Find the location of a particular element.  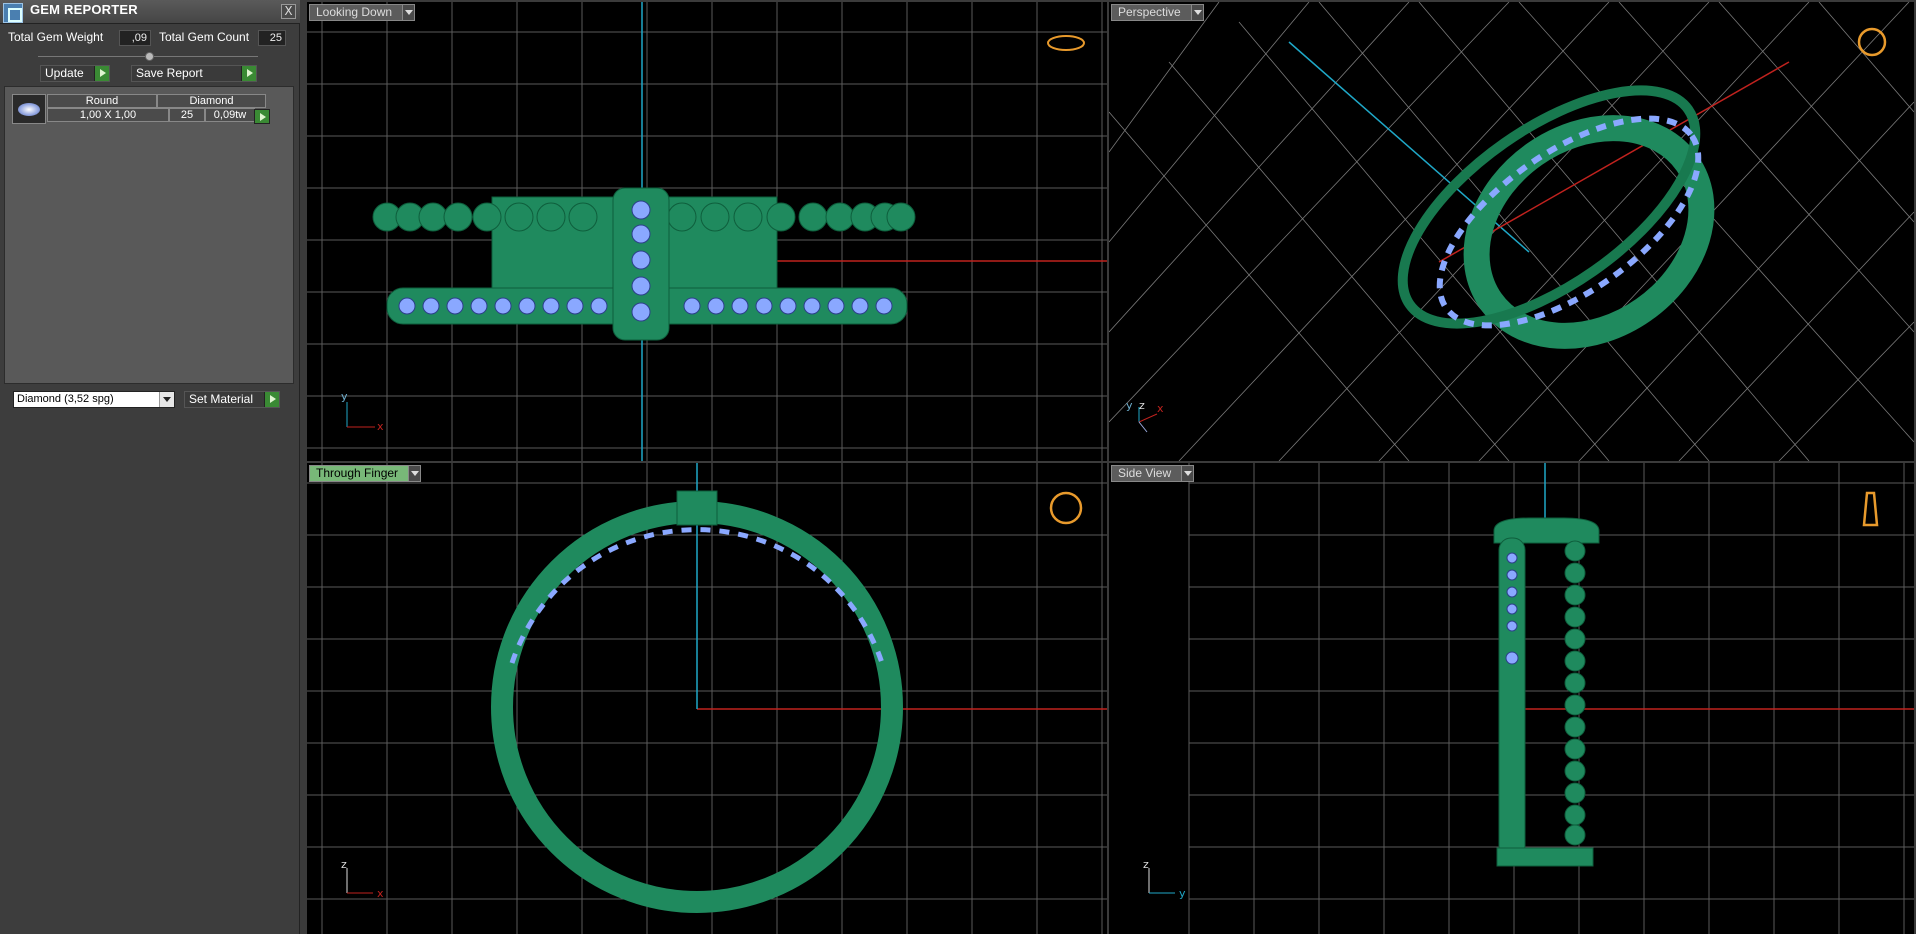

material-select: Diamond (3,52 spg) is located at coordinates (94, 399).